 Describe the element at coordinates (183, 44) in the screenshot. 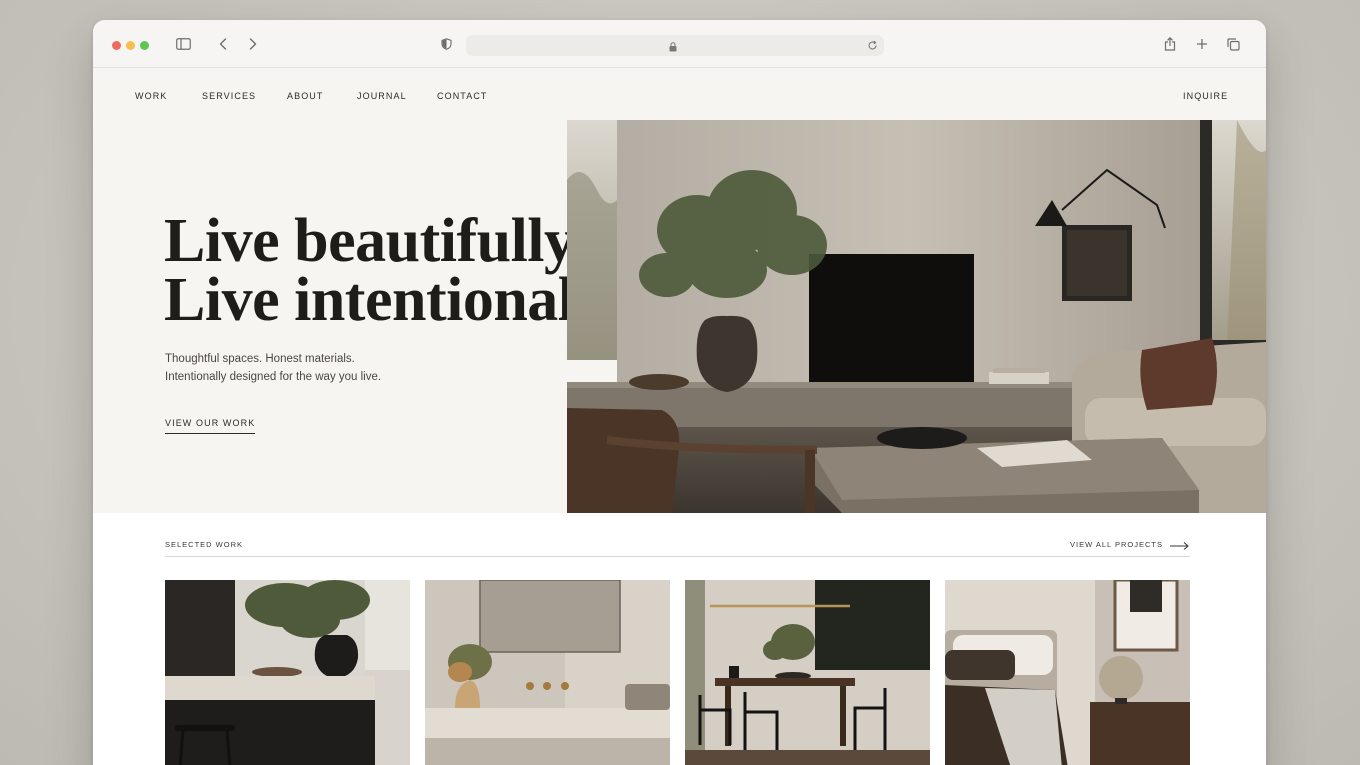

I see `sidebar-icon` at that location.